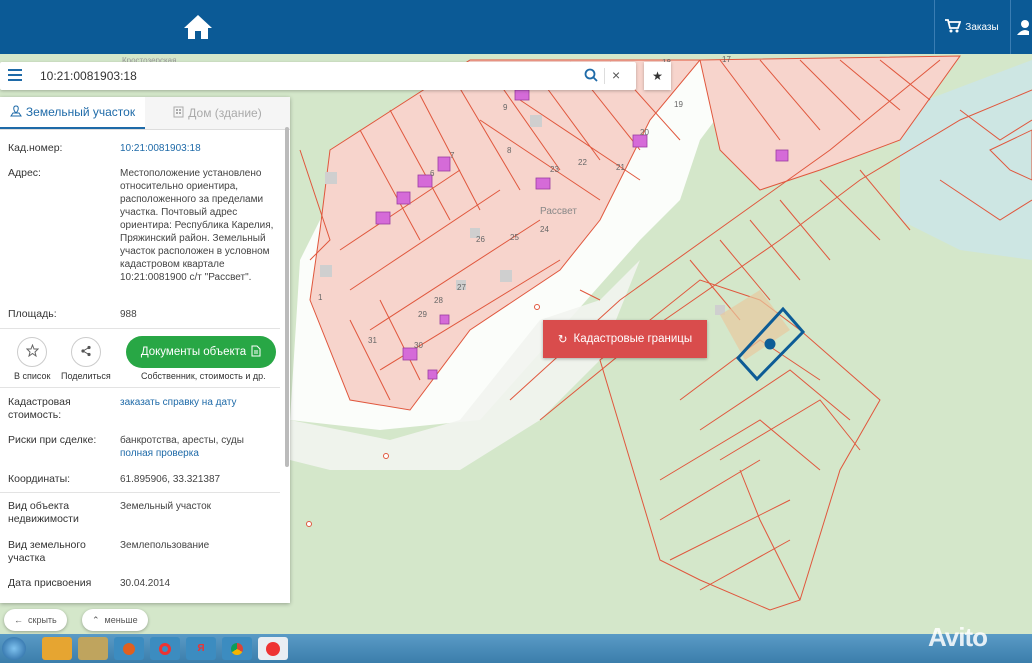 The width and height of the screenshot is (1032, 663). Describe the element at coordinates (128, 314) in the screenshot. I see `area-value: 988` at that location.